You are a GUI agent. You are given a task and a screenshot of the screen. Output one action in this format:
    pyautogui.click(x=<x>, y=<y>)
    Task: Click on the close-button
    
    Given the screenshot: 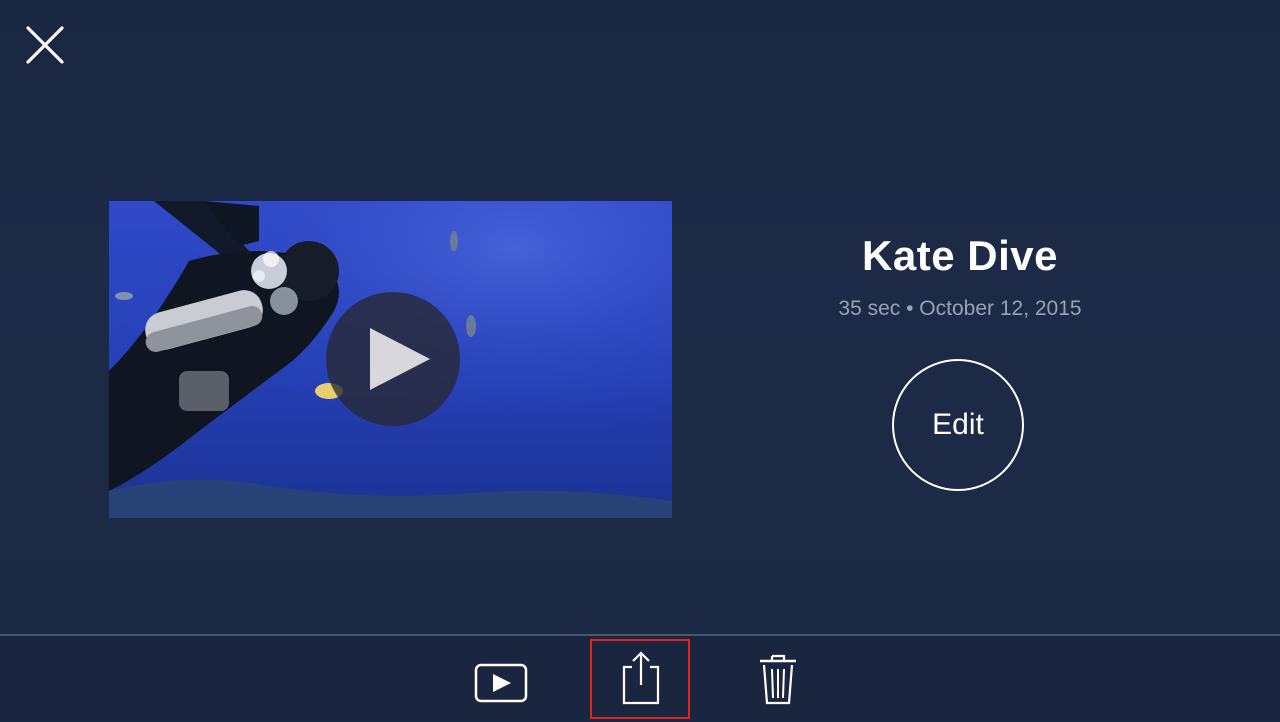 What is the action you would take?
    pyautogui.click(x=45, y=45)
    